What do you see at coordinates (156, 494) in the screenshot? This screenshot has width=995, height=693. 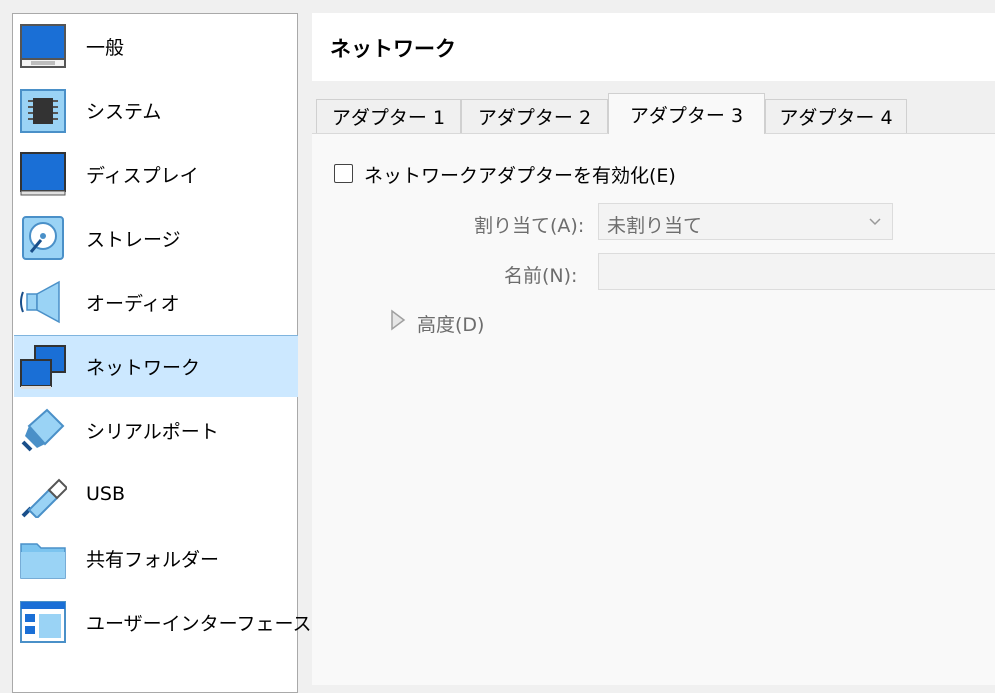 I see `sidebar-item-usb: USB` at bounding box center [156, 494].